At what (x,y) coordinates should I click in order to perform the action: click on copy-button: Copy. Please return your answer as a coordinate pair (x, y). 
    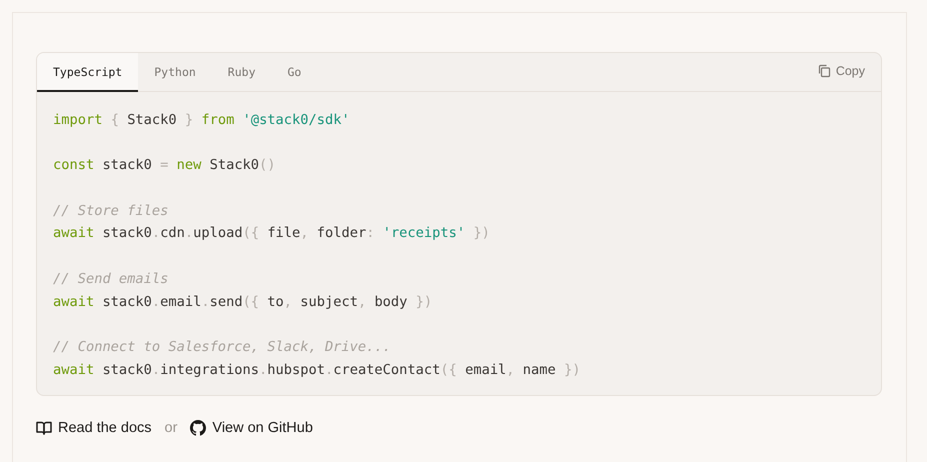
    Looking at the image, I should click on (840, 72).